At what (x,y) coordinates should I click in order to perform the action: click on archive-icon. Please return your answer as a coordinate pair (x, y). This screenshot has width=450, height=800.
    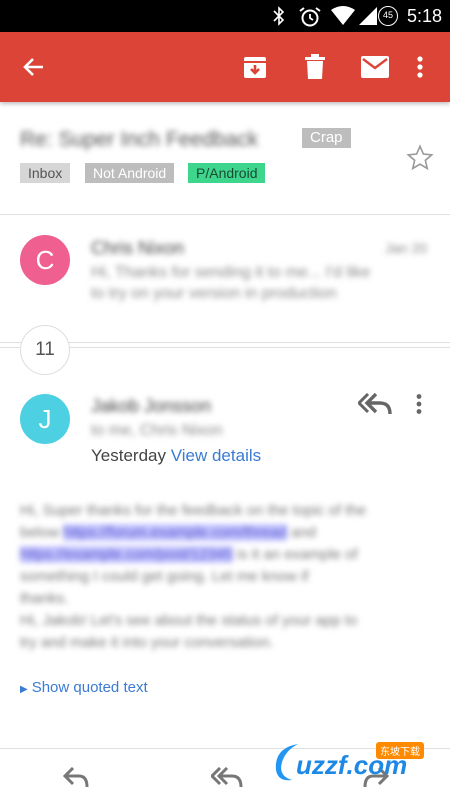
    Looking at the image, I should click on (255, 67).